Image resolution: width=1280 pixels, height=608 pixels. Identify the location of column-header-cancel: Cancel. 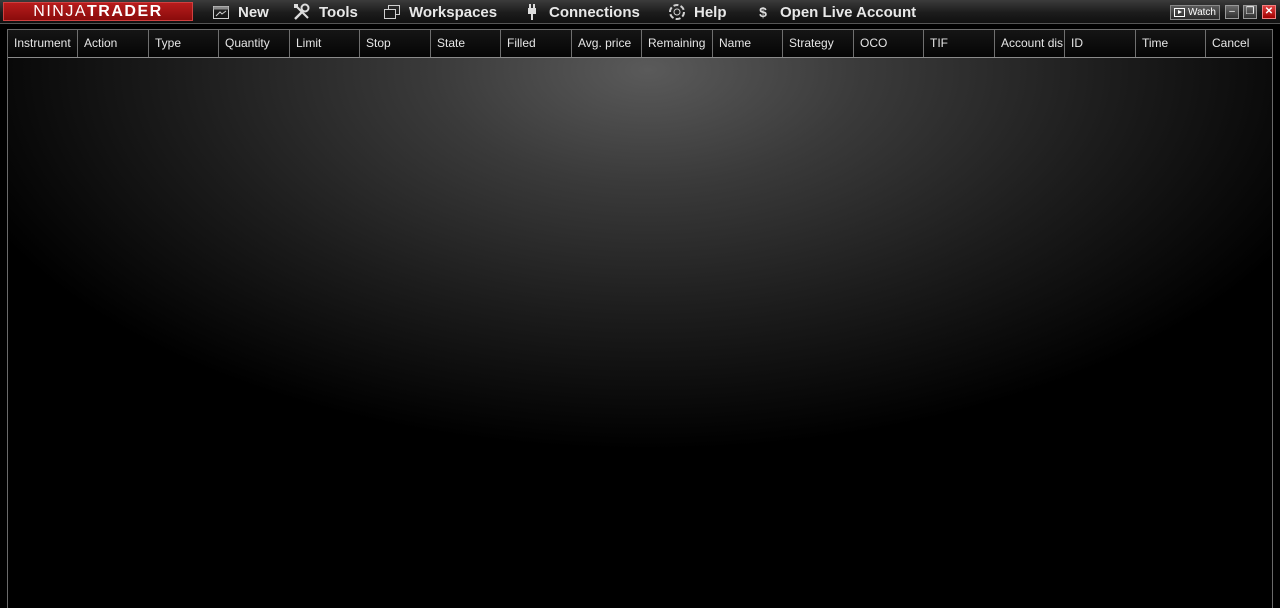
(1239, 43).